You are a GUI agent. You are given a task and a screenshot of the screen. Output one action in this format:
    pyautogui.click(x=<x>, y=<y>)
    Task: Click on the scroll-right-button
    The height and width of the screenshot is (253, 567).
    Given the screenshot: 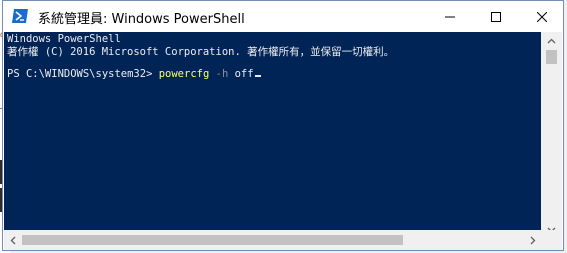 What is the action you would take?
    pyautogui.click(x=532, y=240)
    